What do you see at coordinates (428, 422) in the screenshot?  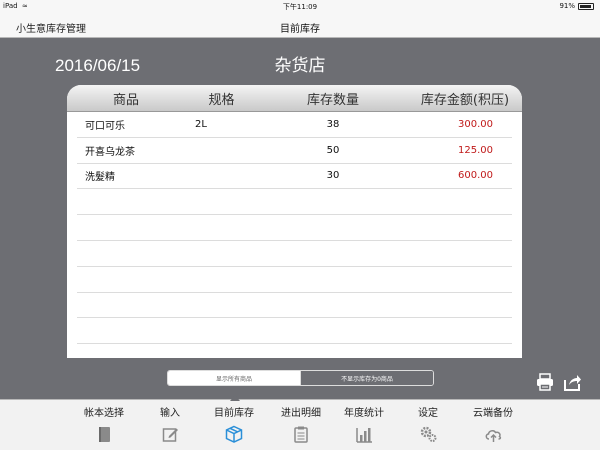 I see `tab-gears: 设定` at bounding box center [428, 422].